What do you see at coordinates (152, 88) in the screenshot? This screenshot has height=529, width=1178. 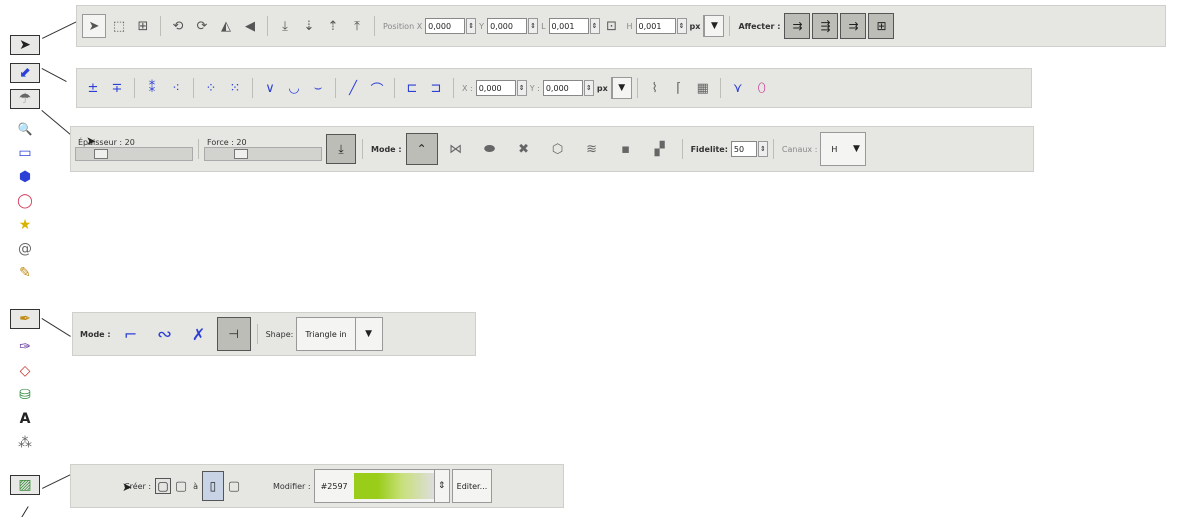 I see `join-nodes-icon: ⁑` at bounding box center [152, 88].